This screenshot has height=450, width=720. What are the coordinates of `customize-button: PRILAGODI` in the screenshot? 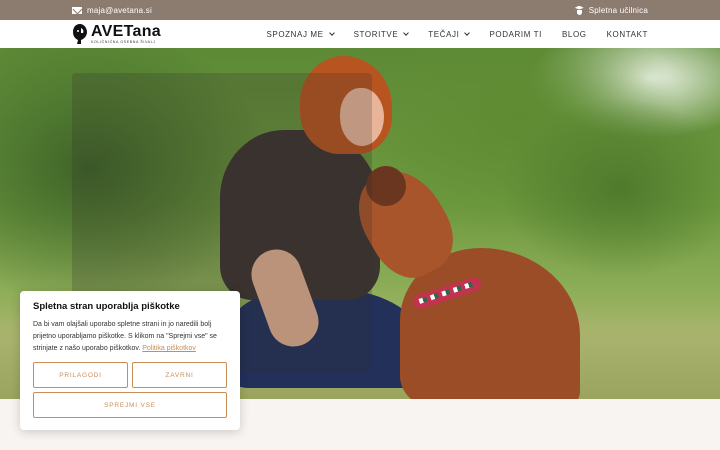 It's located at (80, 375).